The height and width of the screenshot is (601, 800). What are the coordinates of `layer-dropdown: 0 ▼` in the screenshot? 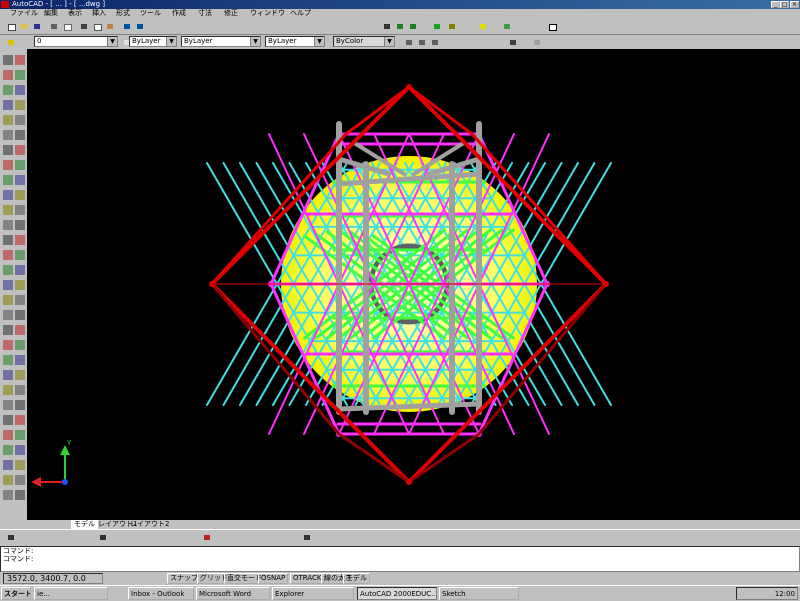 It's located at (76, 41).